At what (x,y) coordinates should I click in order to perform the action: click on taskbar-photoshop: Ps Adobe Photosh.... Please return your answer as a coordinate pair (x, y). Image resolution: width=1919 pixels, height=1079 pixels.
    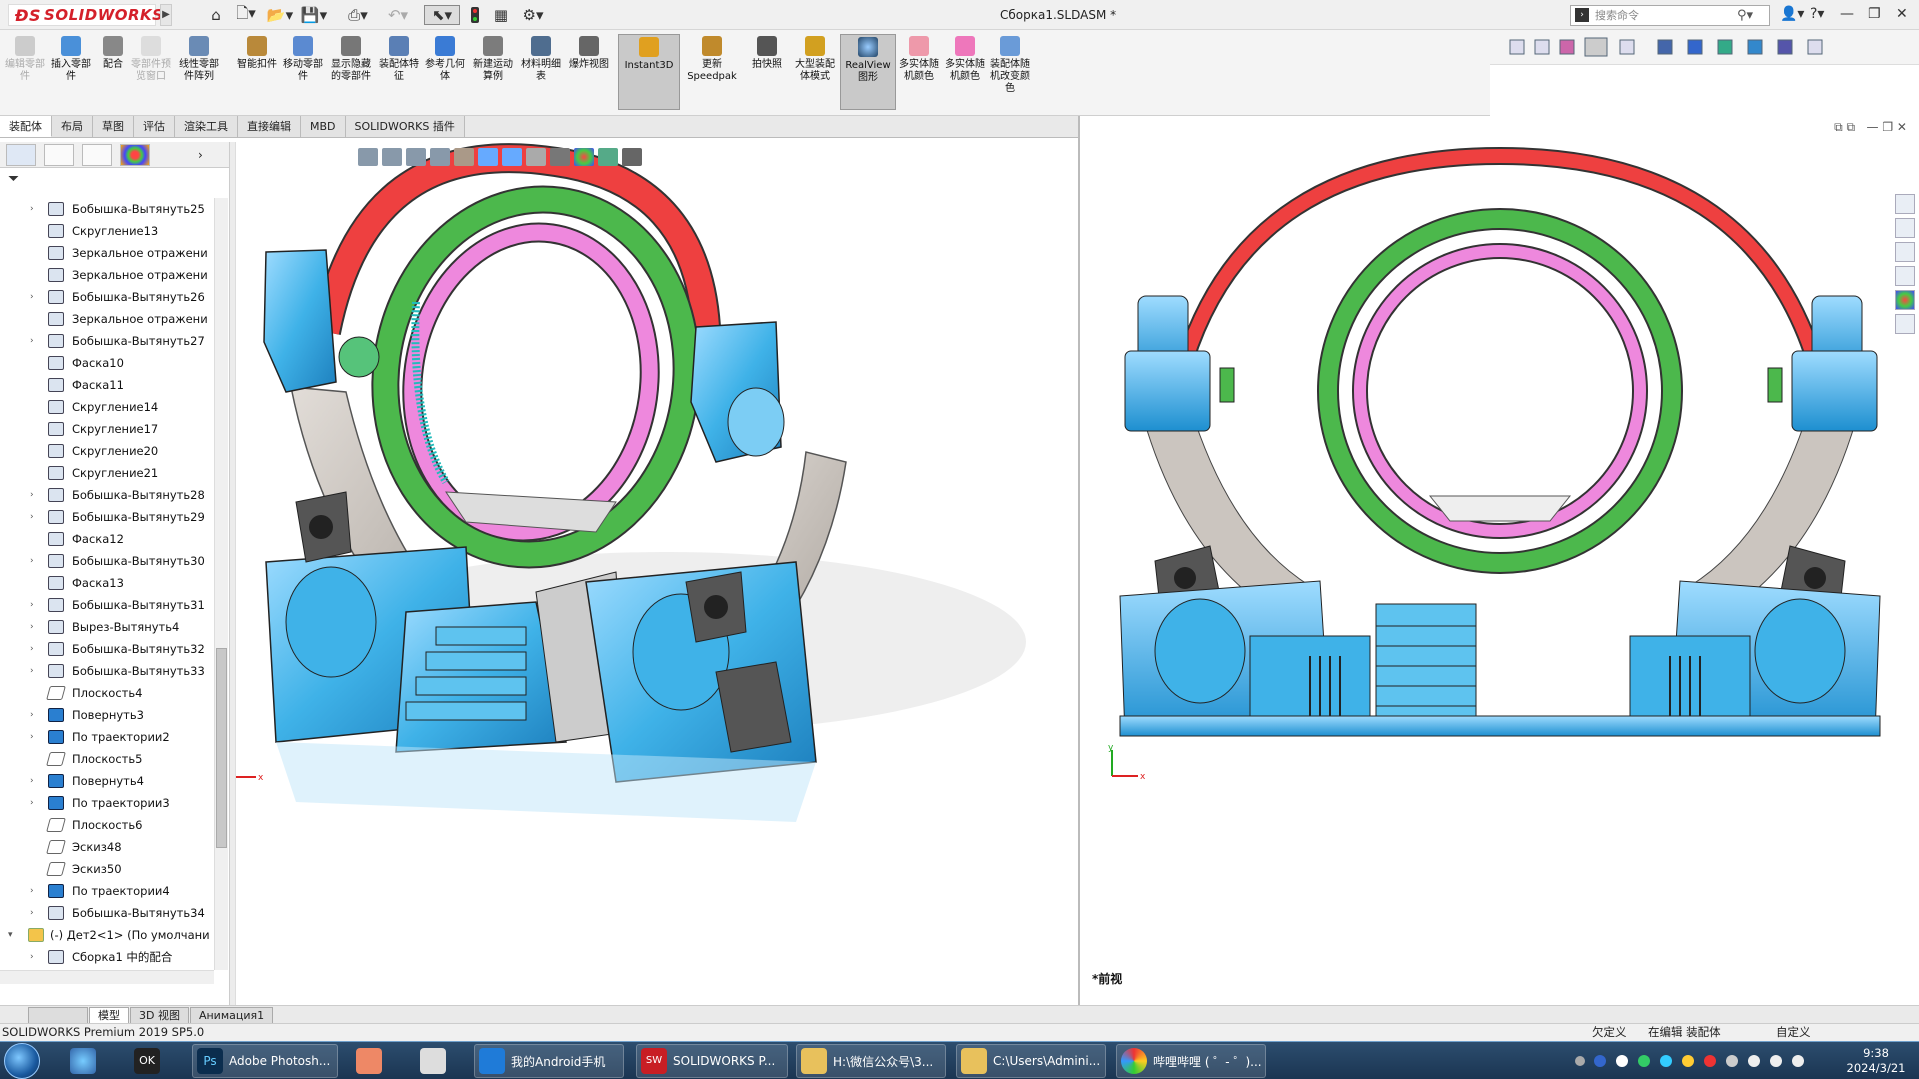
    Looking at the image, I should click on (265, 1061).